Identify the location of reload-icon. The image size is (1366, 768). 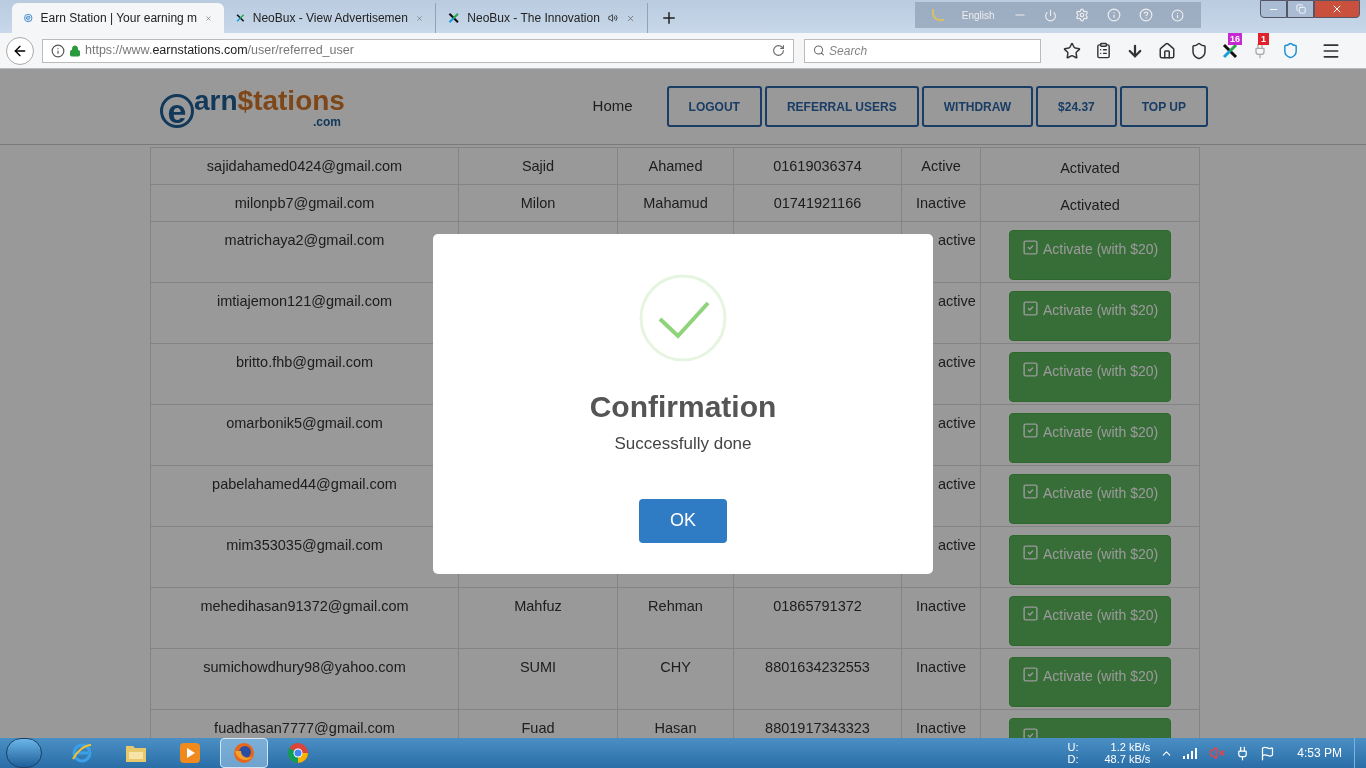
(778, 50).